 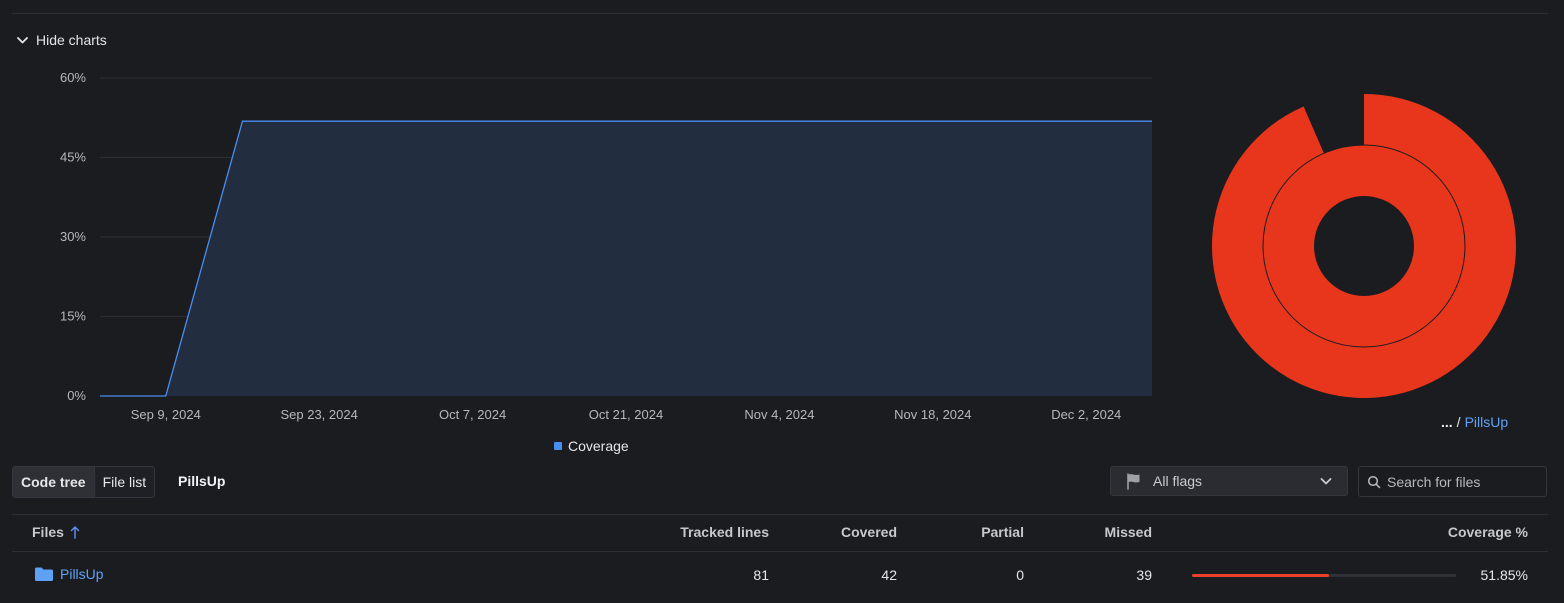 What do you see at coordinates (1504, 575) in the screenshot?
I see `coverage-percent-cell: 51.85%` at bounding box center [1504, 575].